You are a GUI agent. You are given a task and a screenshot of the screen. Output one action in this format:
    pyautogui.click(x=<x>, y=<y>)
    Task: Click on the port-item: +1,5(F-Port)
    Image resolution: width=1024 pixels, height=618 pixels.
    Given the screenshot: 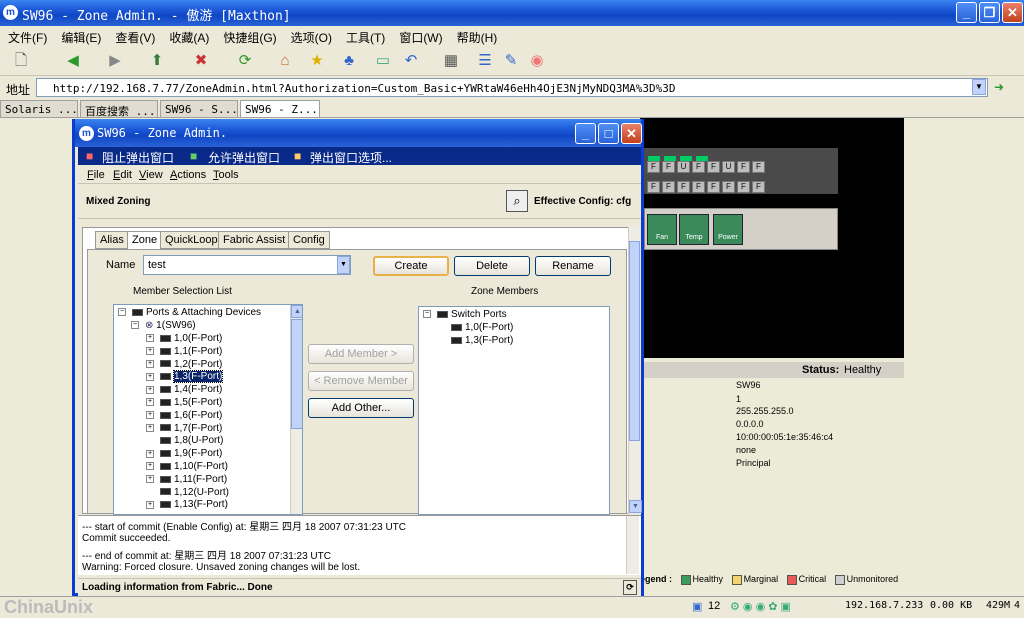 What is the action you would take?
    pyautogui.click(x=184, y=402)
    